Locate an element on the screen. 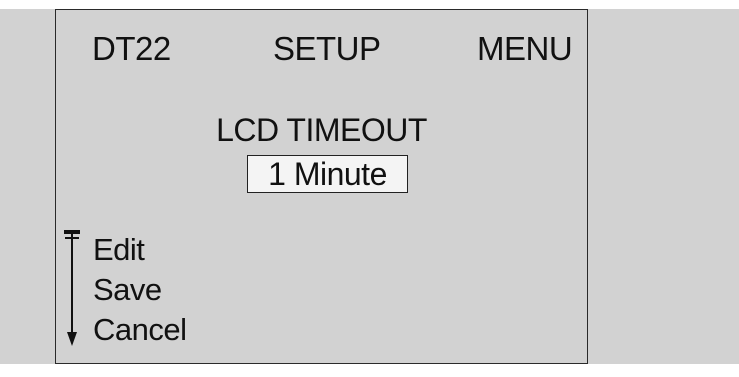 The width and height of the screenshot is (739, 377). menu-item-edit: Edit is located at coordinates (119, 249).